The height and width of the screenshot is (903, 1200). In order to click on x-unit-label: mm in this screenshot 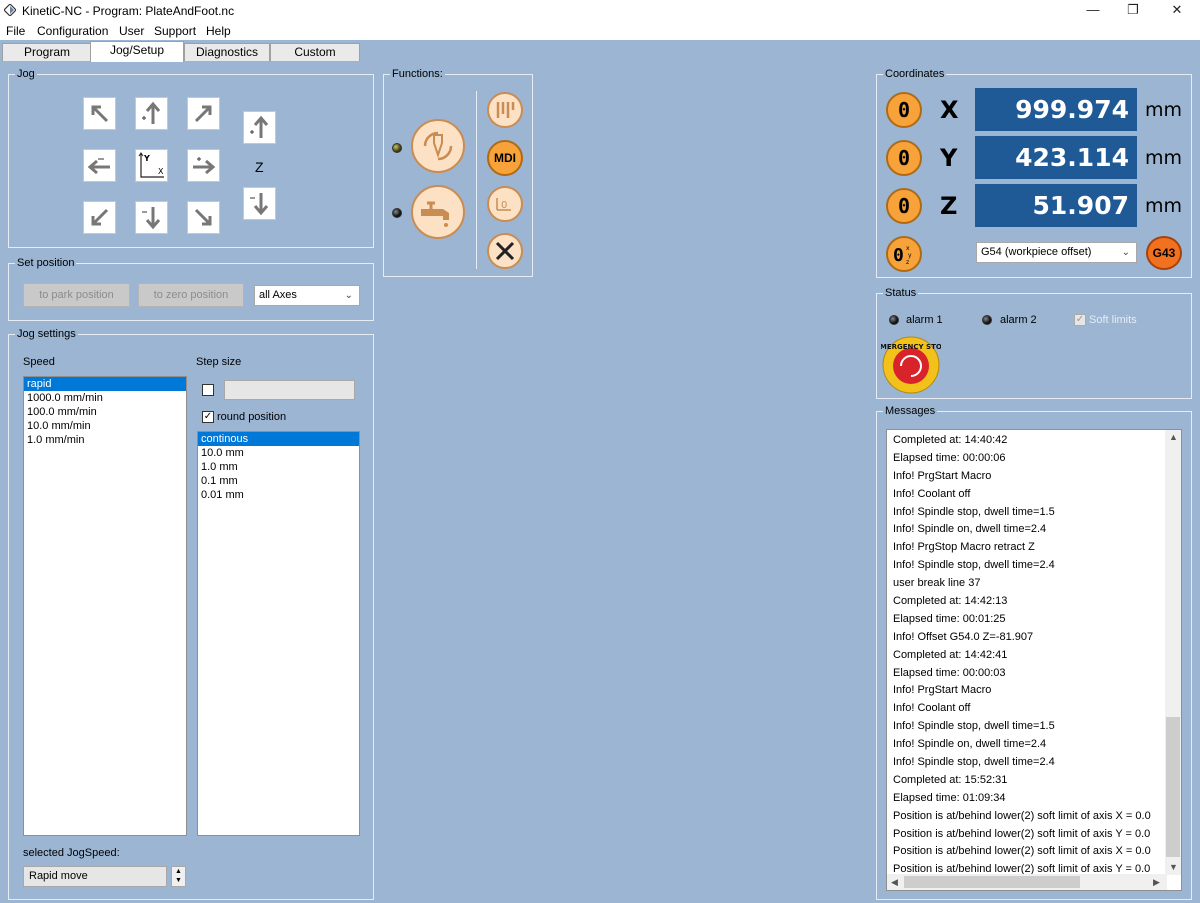, I will do `click(1164, 110)`.